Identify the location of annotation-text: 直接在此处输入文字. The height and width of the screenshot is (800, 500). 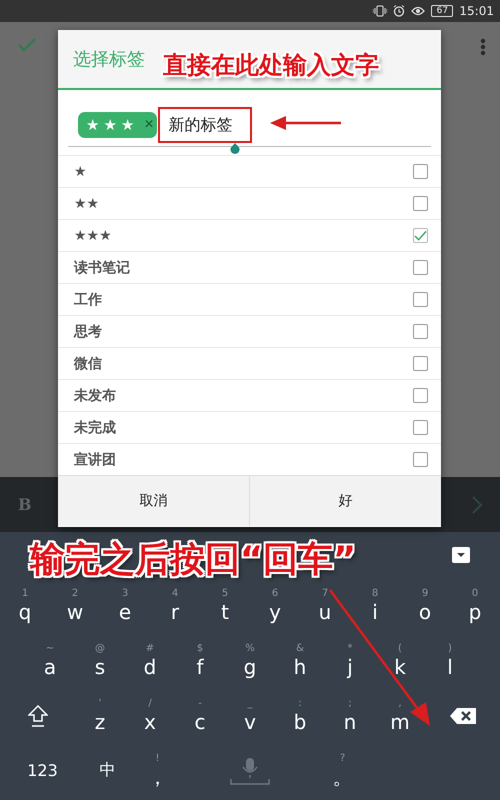
(271, 65).